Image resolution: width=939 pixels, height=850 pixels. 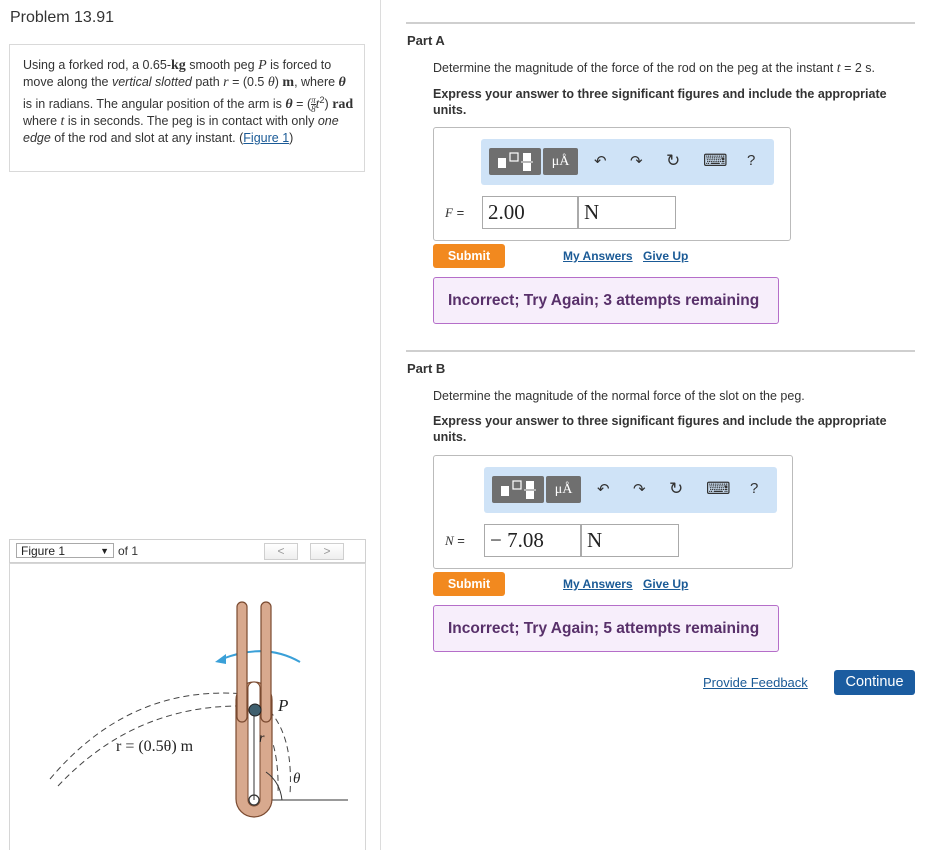 What do you see at coordinates (297, 779) in the screenshot?
I see `label-theta: θ` at bounding box center [297, 779].